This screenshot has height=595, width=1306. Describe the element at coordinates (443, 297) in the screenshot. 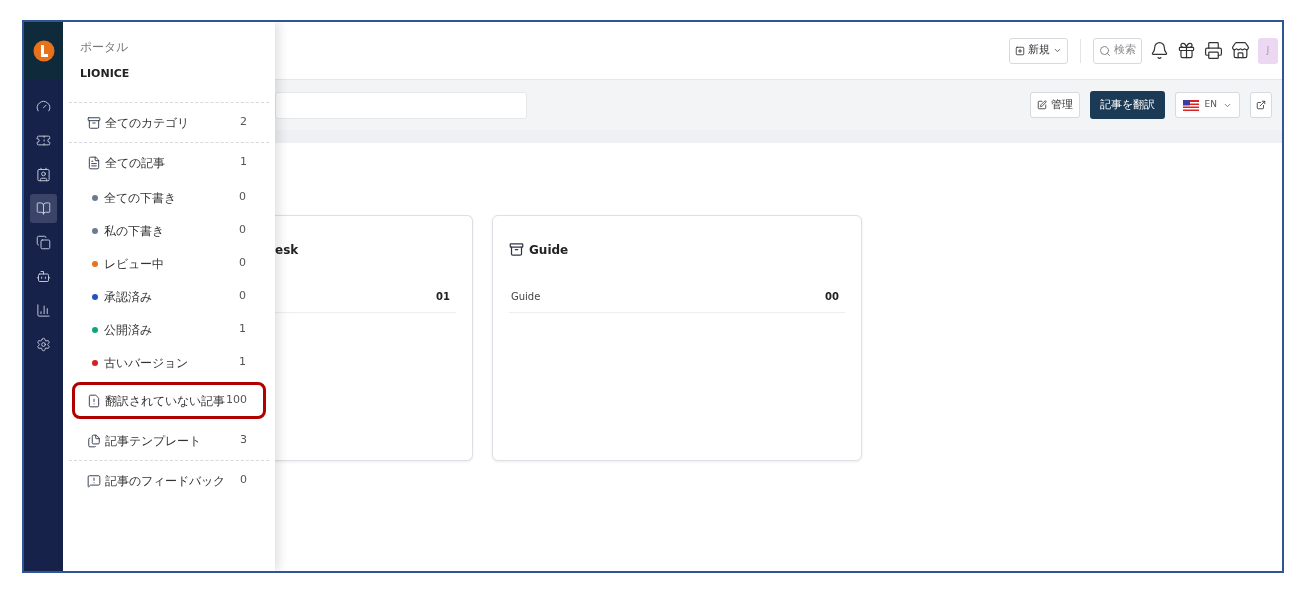

I see `row-count: 01` at that location.